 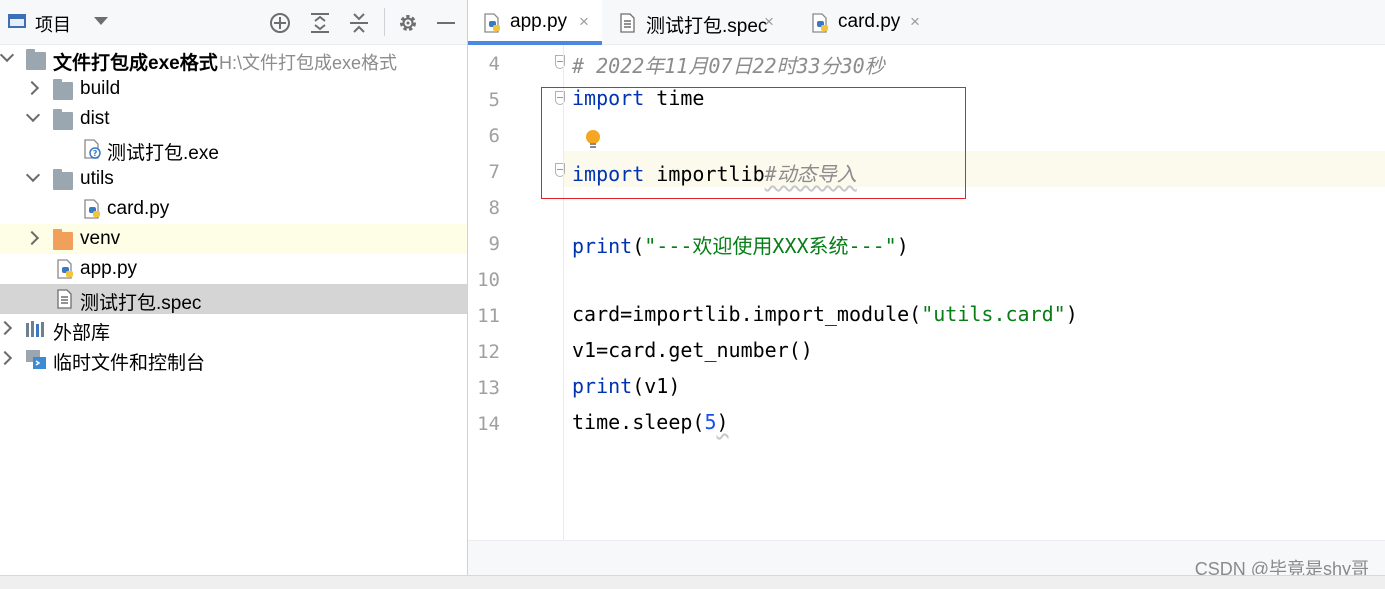 What do you see at coordinates (993, 314) in the screenshot?
I see `string-literal: "utils.card"` at bounding box center [993, 314].